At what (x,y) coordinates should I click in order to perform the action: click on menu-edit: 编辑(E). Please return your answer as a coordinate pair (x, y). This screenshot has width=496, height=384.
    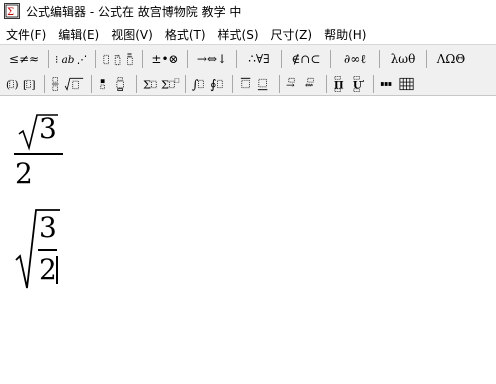
    Looking at the image, I should click on (78, 34).